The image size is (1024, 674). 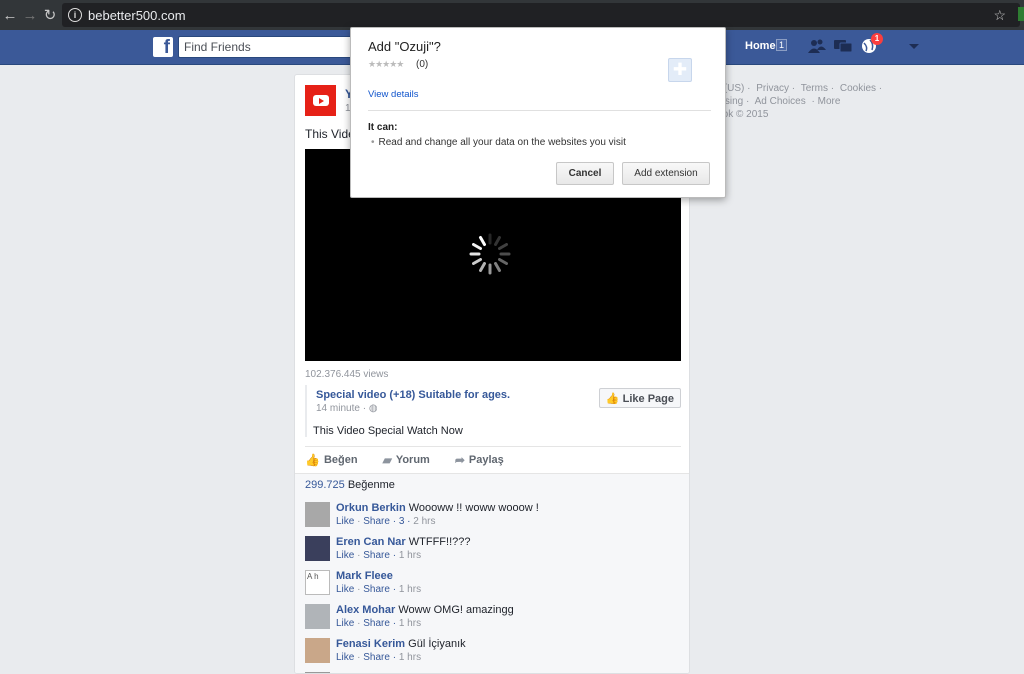 I want to click on messages-icon, so click(x=843, y=46).